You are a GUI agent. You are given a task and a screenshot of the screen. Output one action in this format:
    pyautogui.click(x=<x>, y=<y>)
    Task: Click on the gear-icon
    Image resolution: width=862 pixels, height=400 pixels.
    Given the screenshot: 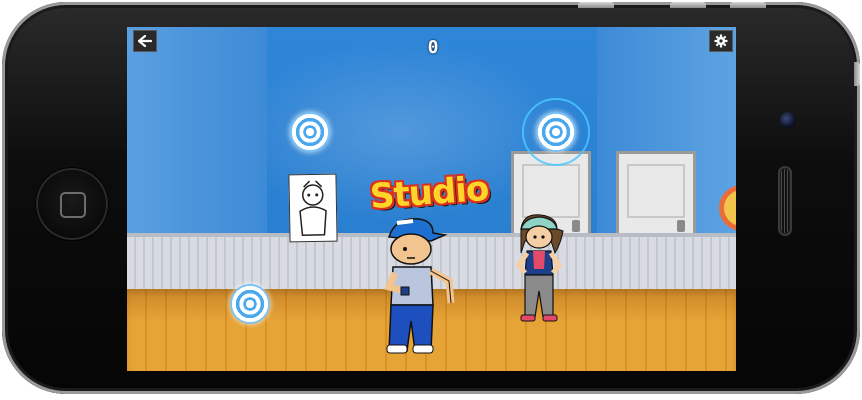 What is the action you would take?
    pyautogui.click(x=721, y=41)
    